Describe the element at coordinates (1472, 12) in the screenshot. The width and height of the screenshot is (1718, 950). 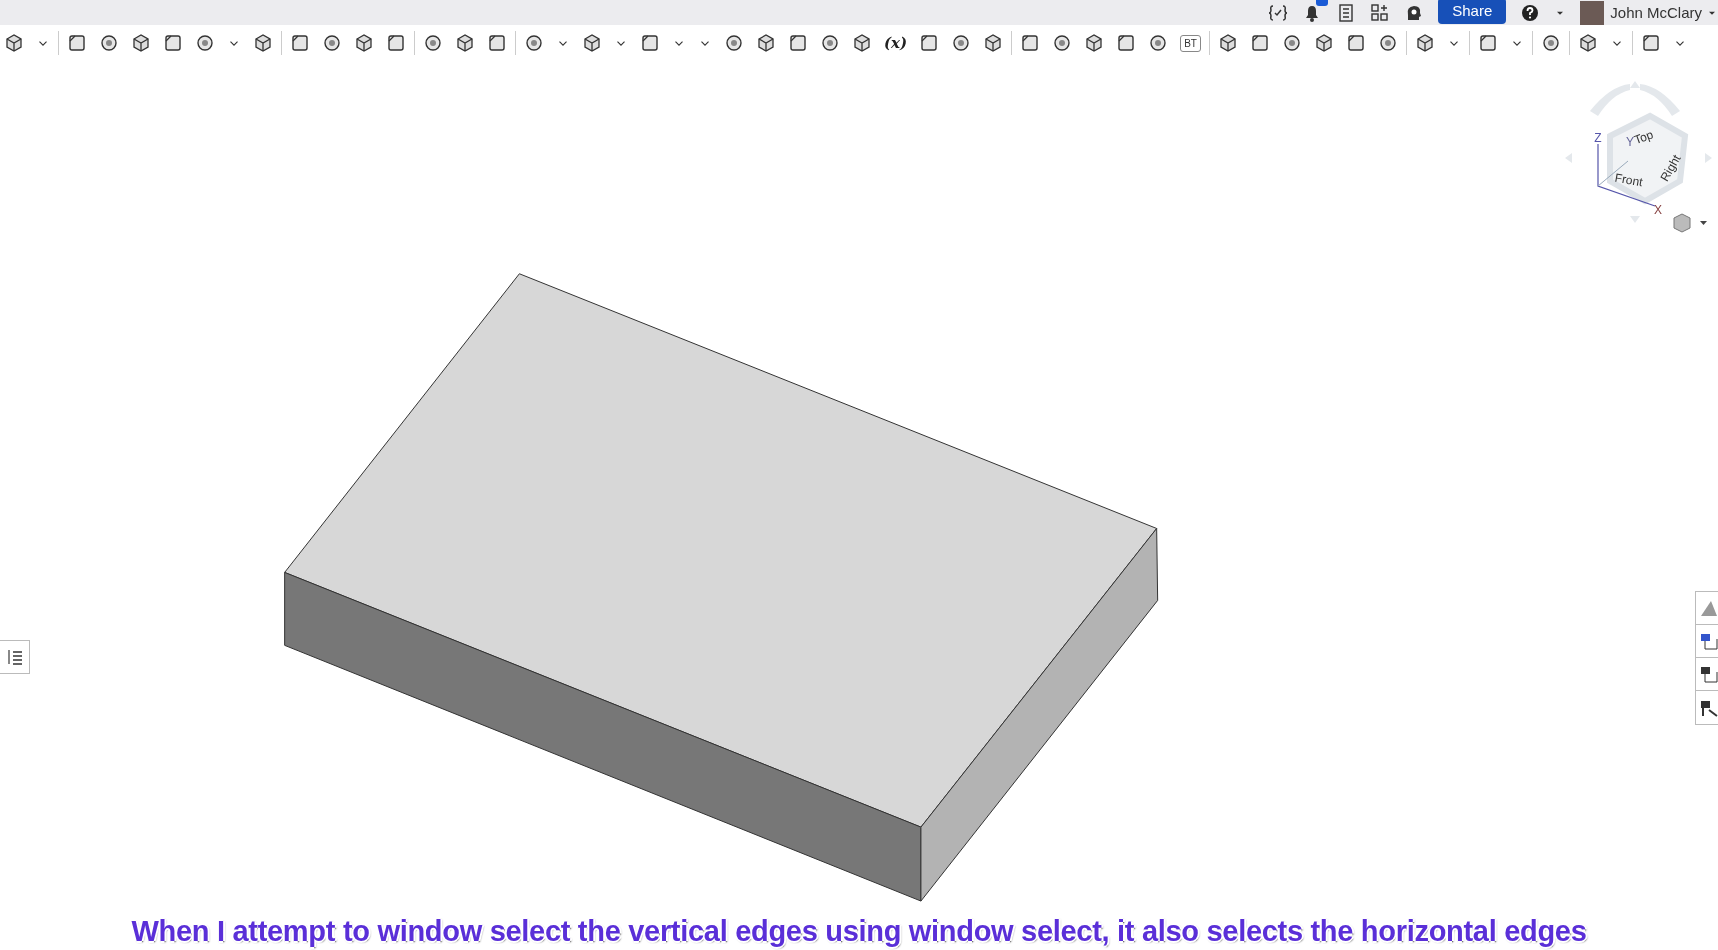
I see `share-button: Share` at that location.